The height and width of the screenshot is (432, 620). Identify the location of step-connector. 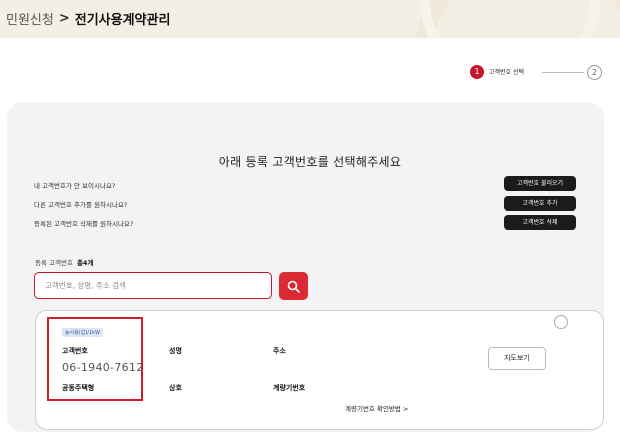
(563, 72).